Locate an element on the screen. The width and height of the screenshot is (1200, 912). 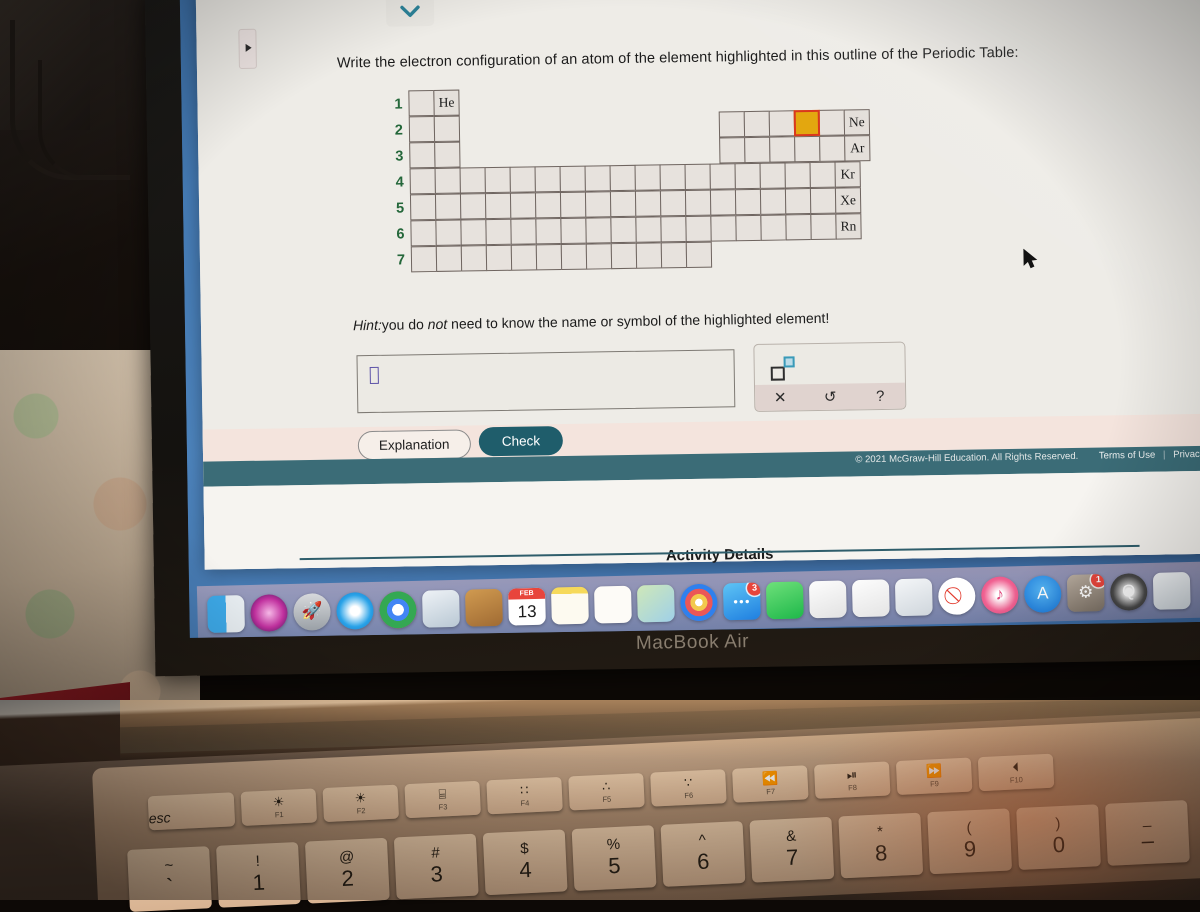
explanation-button: Explanation is located at coordinates (414, 444).